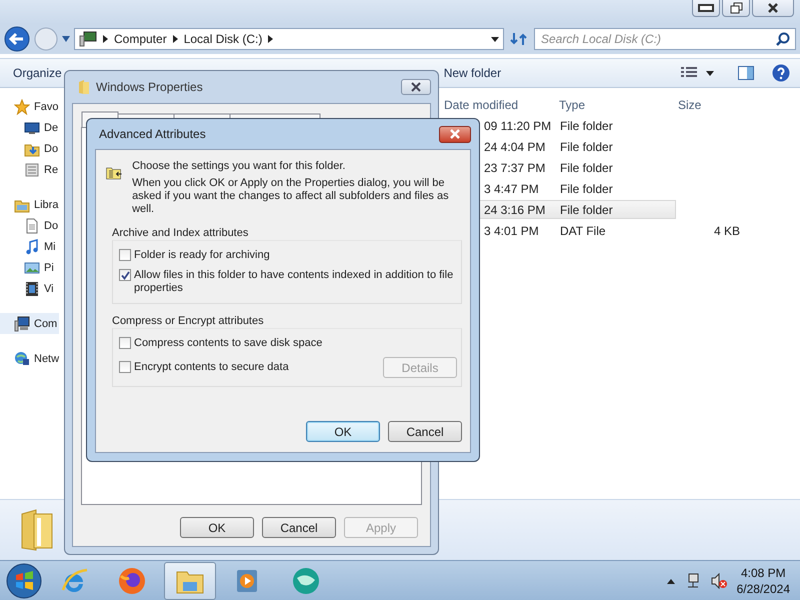  I want to click on fox-globe-icon, so click(132, 581).